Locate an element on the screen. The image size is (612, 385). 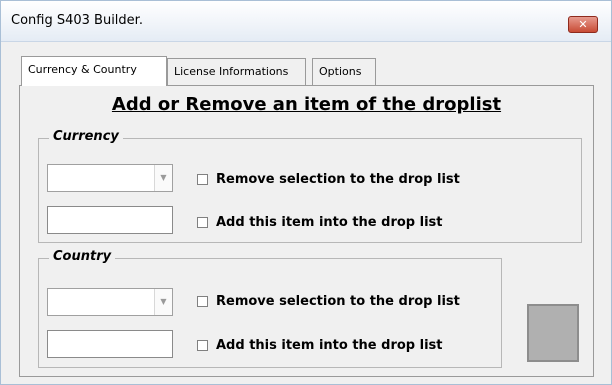
tab-currency-country: Currency & Country is located at coordinates (94, 71).